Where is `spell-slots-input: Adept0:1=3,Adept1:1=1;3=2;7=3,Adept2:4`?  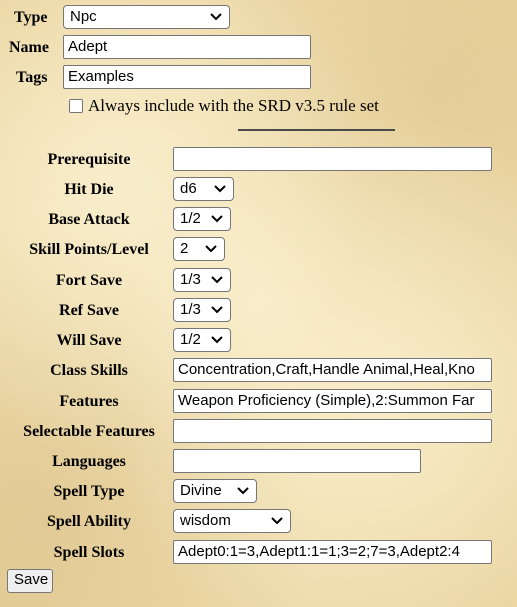
spell-slots-input: Adept0:1=3,Adept1:1=1;3=2;7=3,Adept2:4 is located at coordinates (332, 552).